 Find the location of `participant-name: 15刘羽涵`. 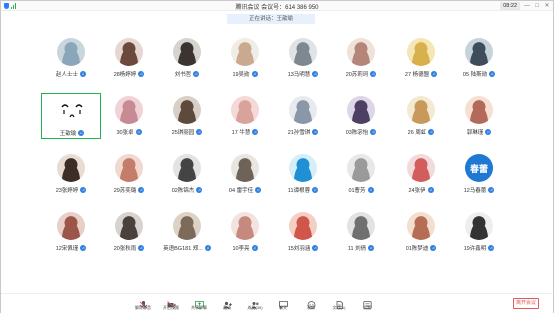

participant-name: 15刘羽涵 is located at coordinates (299, 249).